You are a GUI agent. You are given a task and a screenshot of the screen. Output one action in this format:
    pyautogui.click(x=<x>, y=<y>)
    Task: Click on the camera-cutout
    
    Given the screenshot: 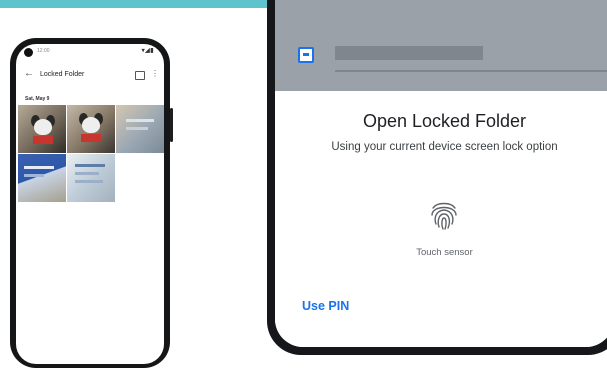 What is the action you would take?
    pyautogui.click(x=28, y=52)
    